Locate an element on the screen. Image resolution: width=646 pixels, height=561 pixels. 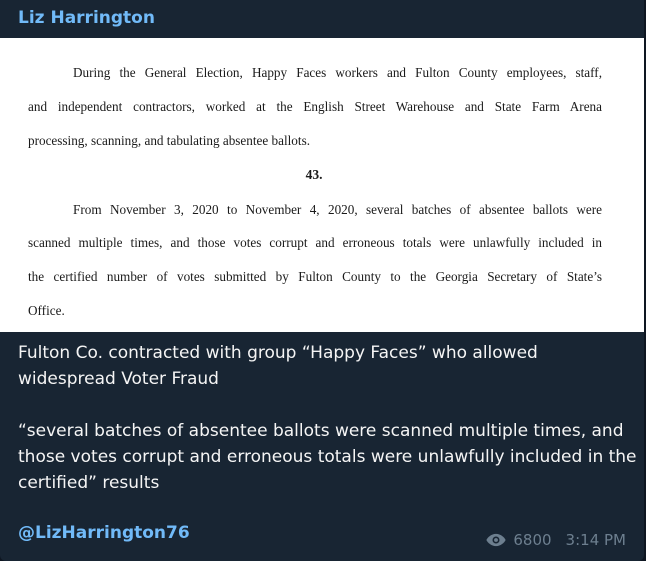
handle-link: @LizHarrington76 is located at coordinates (104, 533).